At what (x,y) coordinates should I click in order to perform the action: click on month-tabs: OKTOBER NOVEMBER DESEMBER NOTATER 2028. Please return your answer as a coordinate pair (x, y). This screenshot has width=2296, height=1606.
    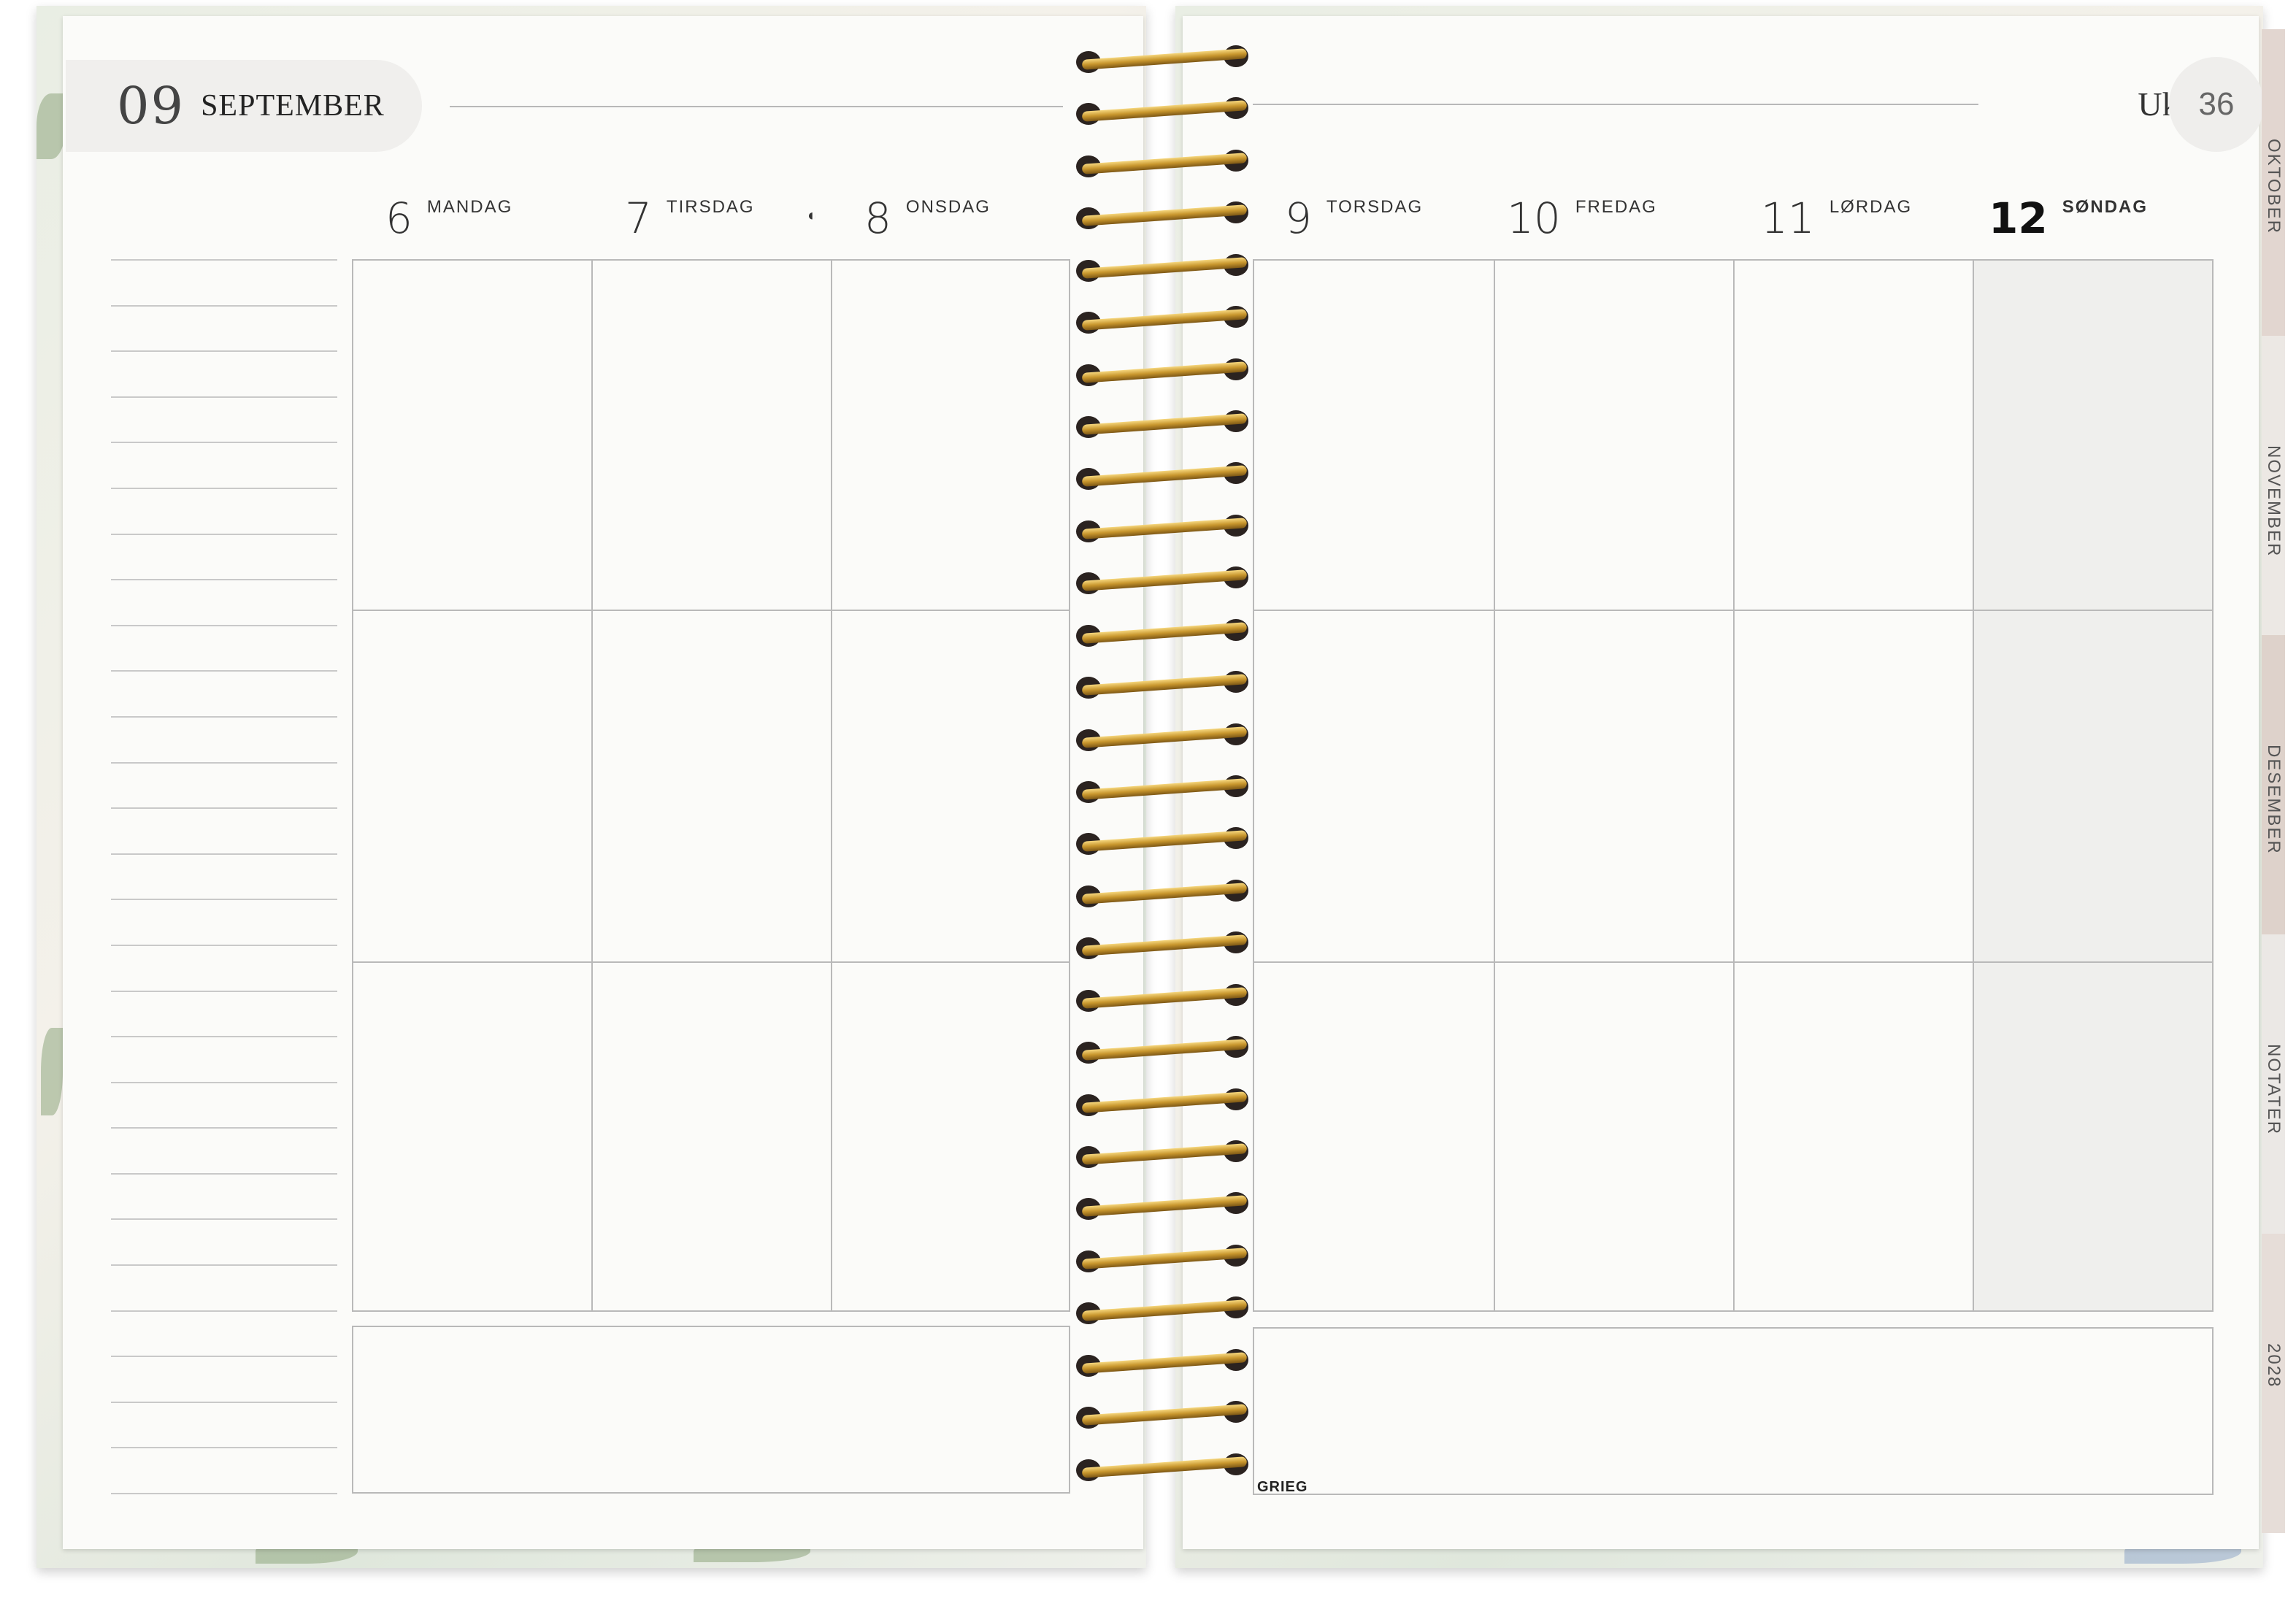
    Looking at the image, I should click on (2273, 788).